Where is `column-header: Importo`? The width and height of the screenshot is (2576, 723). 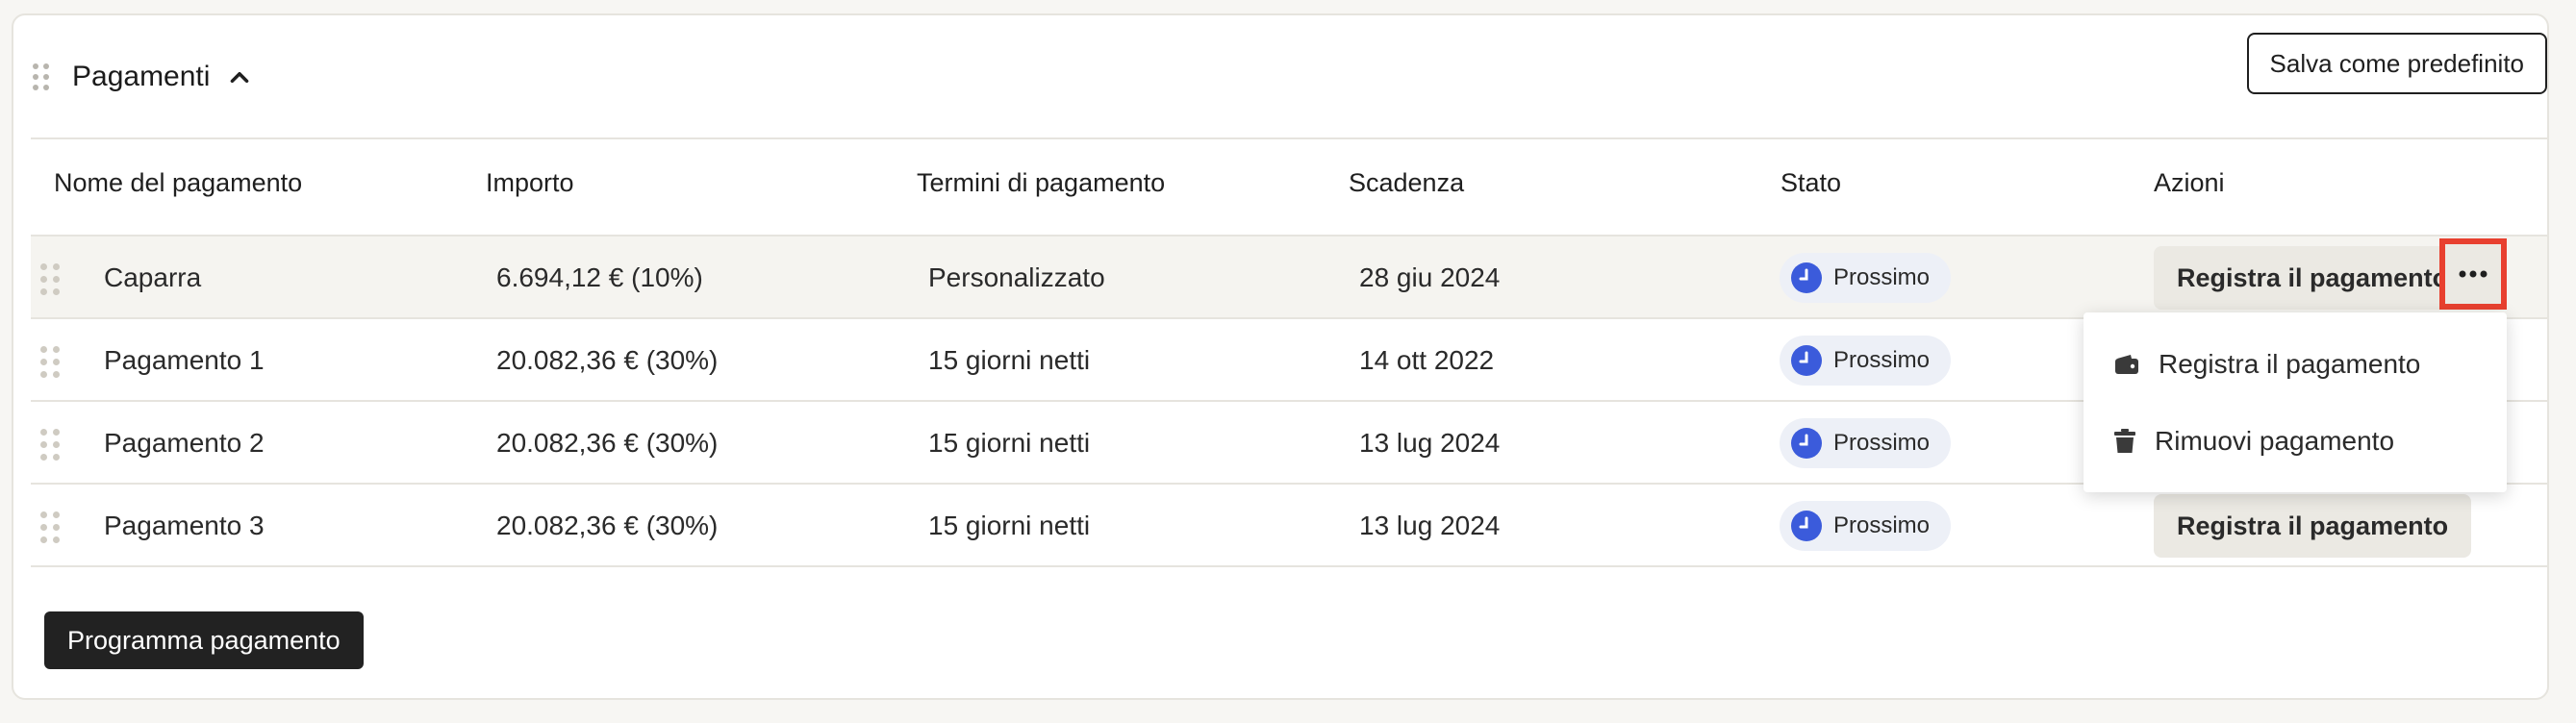 column-header: Importo is located at coordinates (530, 182).